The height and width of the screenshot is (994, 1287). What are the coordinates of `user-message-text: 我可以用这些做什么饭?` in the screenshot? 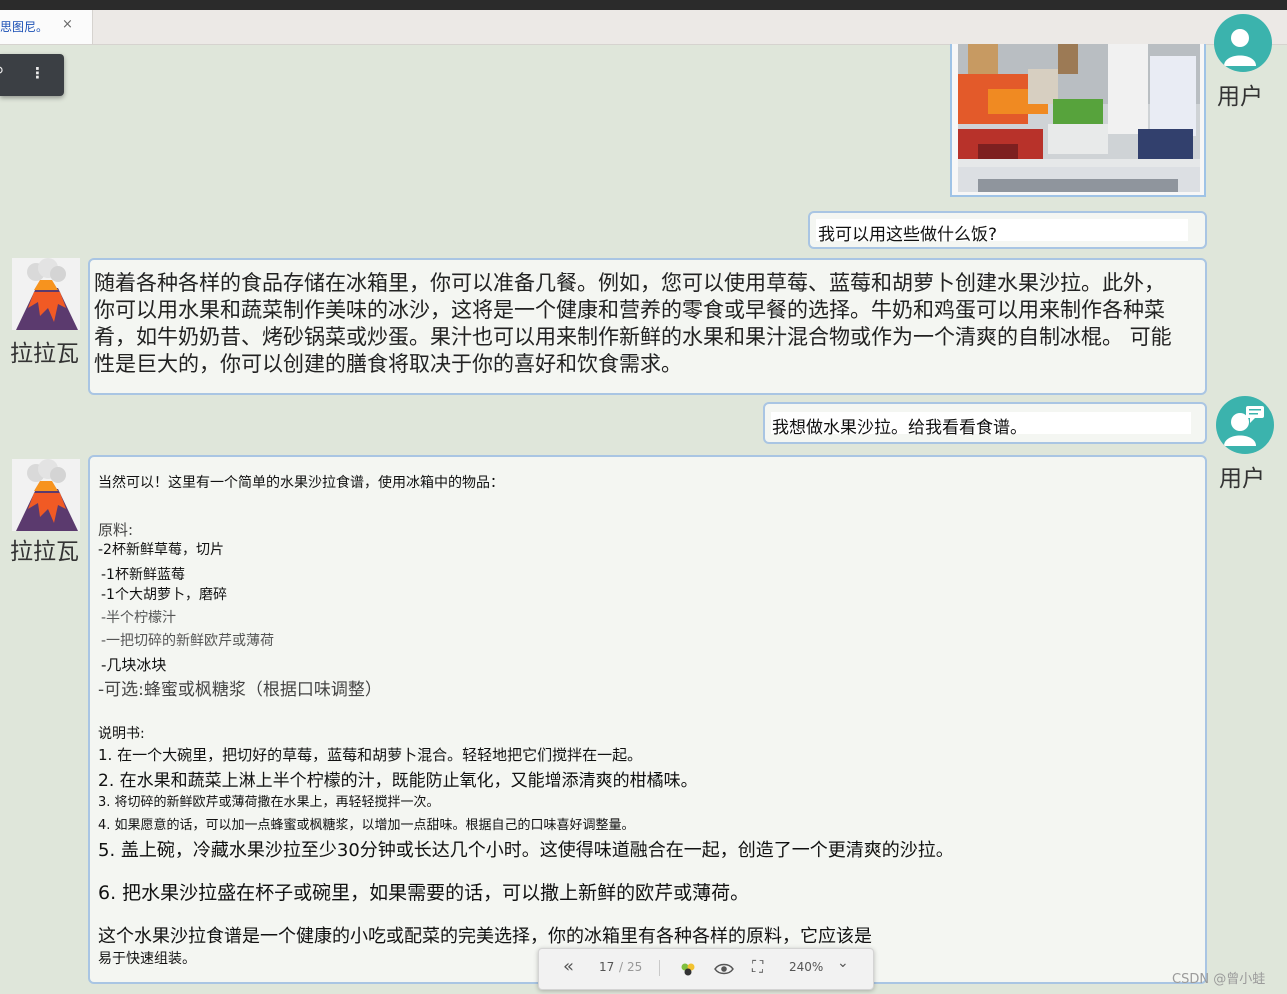 It's located at (908, 235).